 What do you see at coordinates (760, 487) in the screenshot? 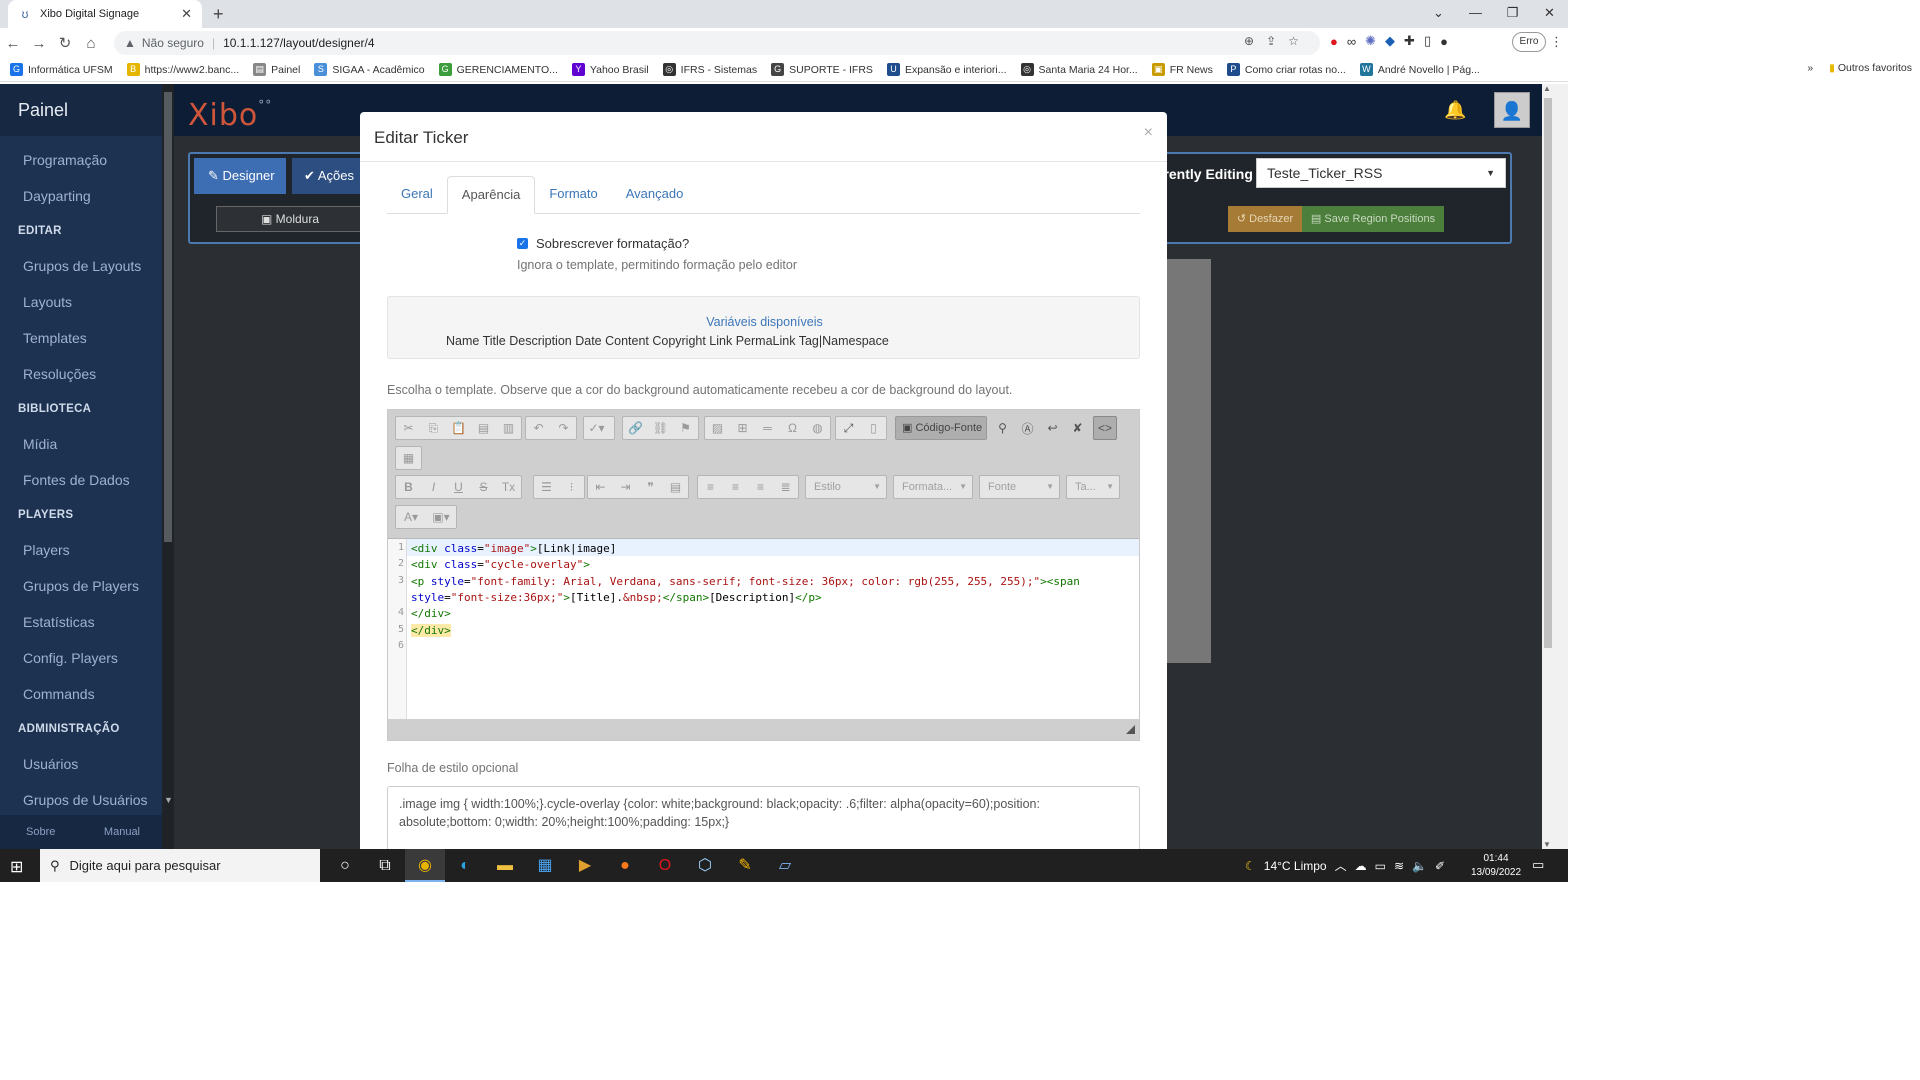
I see `align-right-icon: ≡` at bounding box center [760, 487].